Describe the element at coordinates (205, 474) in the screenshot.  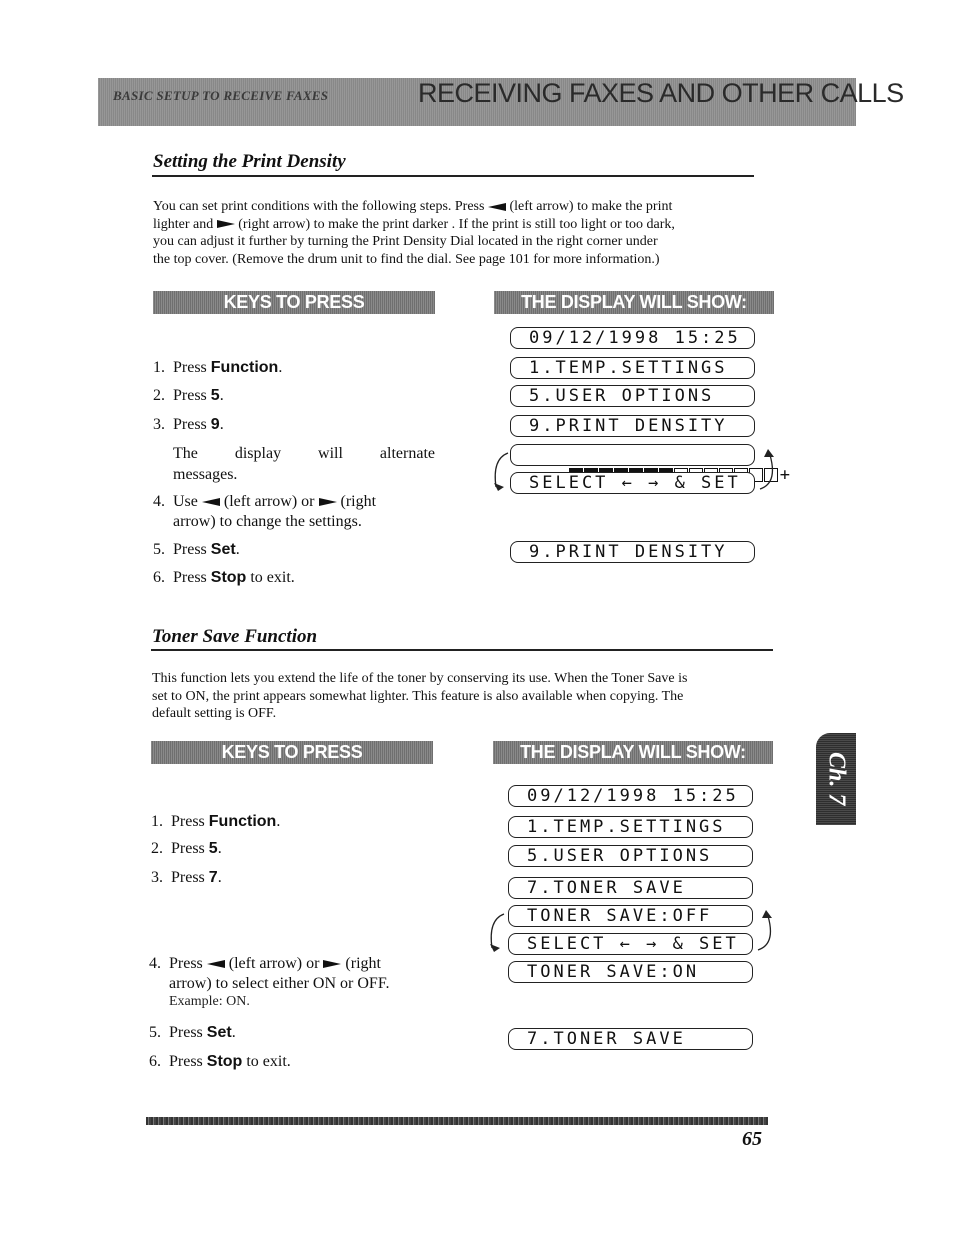
I see `step-3-note-line2: messages.` at that location.